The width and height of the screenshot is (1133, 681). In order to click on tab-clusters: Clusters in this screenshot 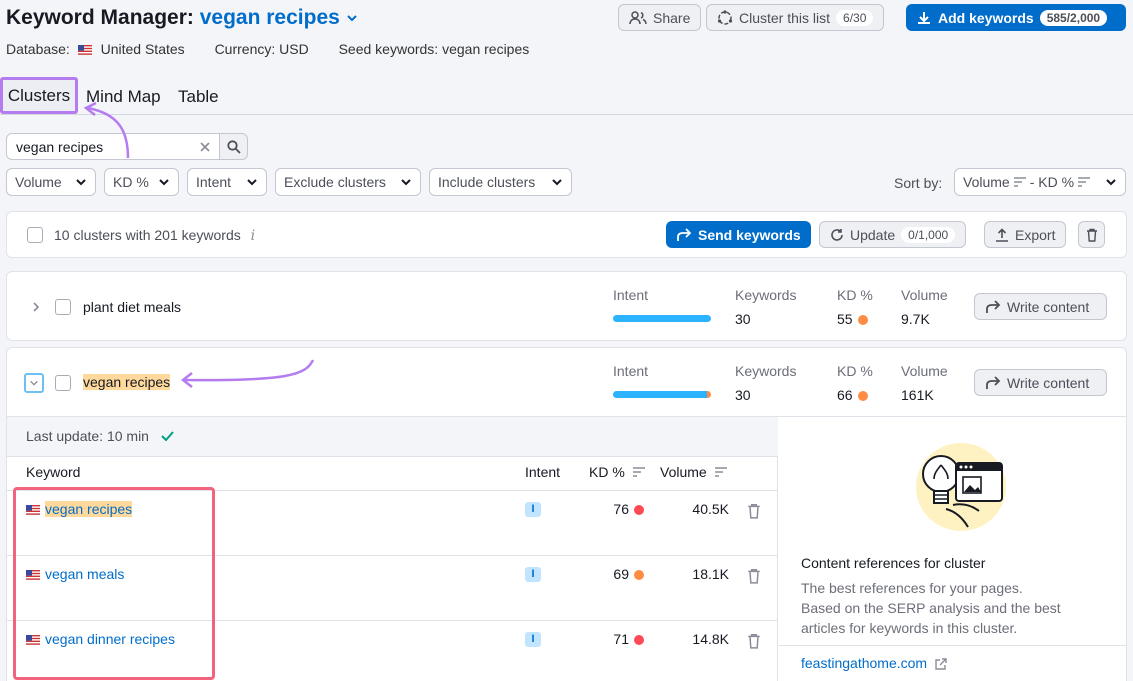, I will do `click(39, 95)`.